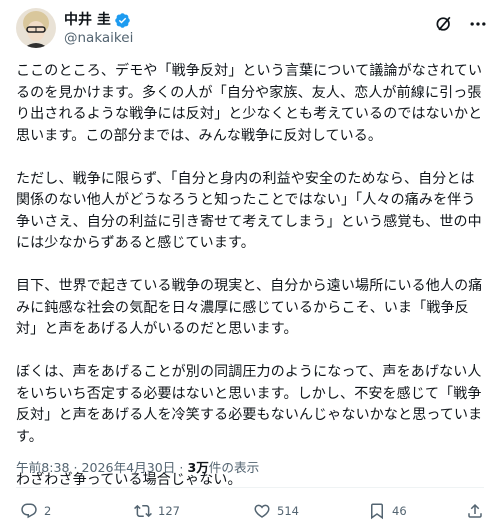 This screenshot has height=527, width=500. What do you see at coordinates (234, 467) in the screenshot?
I see `view-count-label: 件の表示` at bounding box center [234, 467].